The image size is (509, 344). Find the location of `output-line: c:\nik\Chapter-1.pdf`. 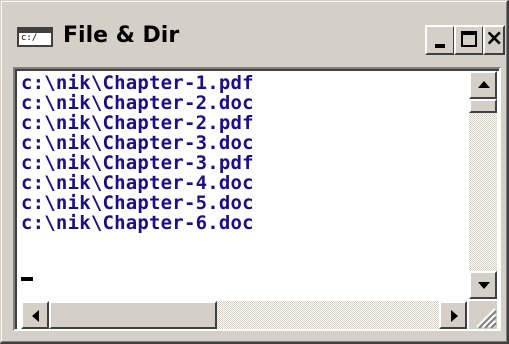

output-line: c:\nik\Chapter-1.pdf is located at coordinates (137, 83).